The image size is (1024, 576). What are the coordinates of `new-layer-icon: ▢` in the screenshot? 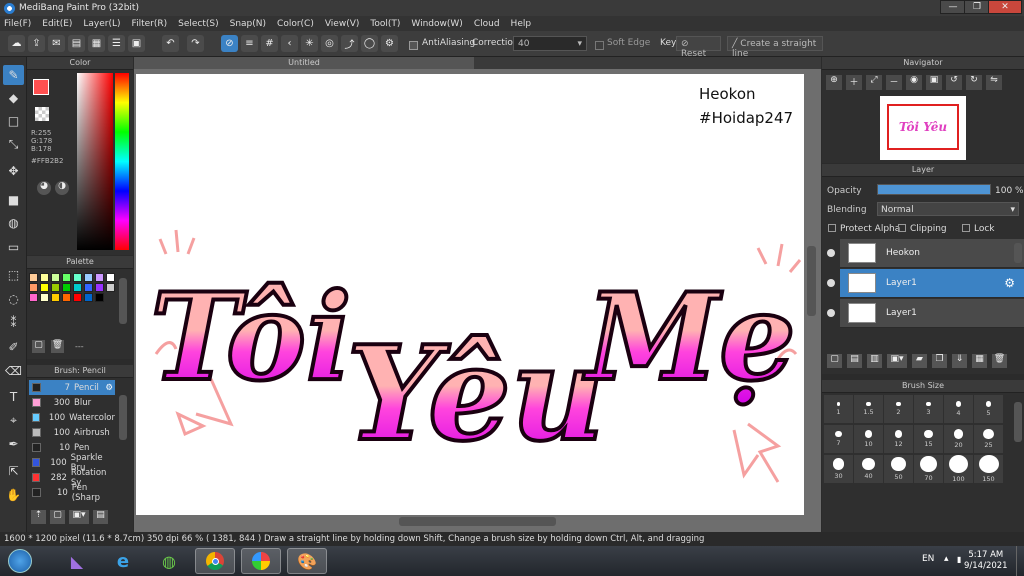 It's located at (834, 361).